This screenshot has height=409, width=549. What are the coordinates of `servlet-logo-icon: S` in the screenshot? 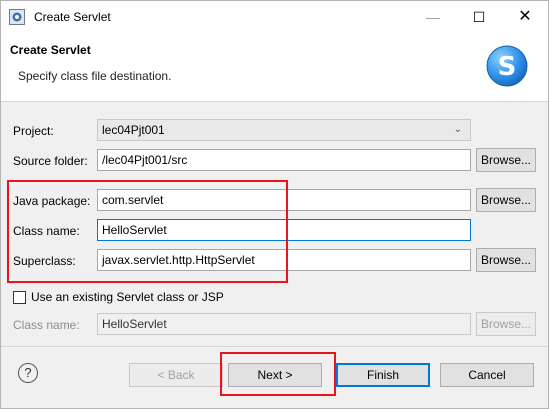 It's located at (507, 66).